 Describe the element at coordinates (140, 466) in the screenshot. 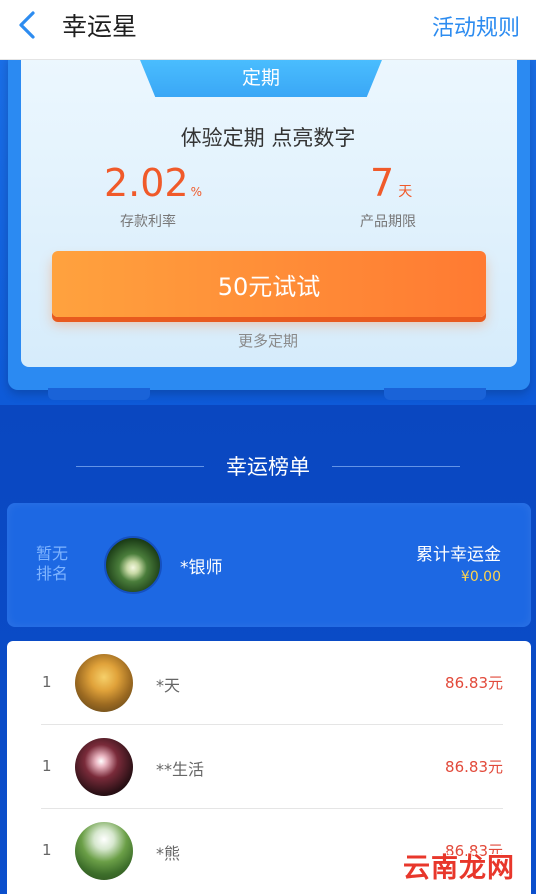

I see `divider-left` at that location.